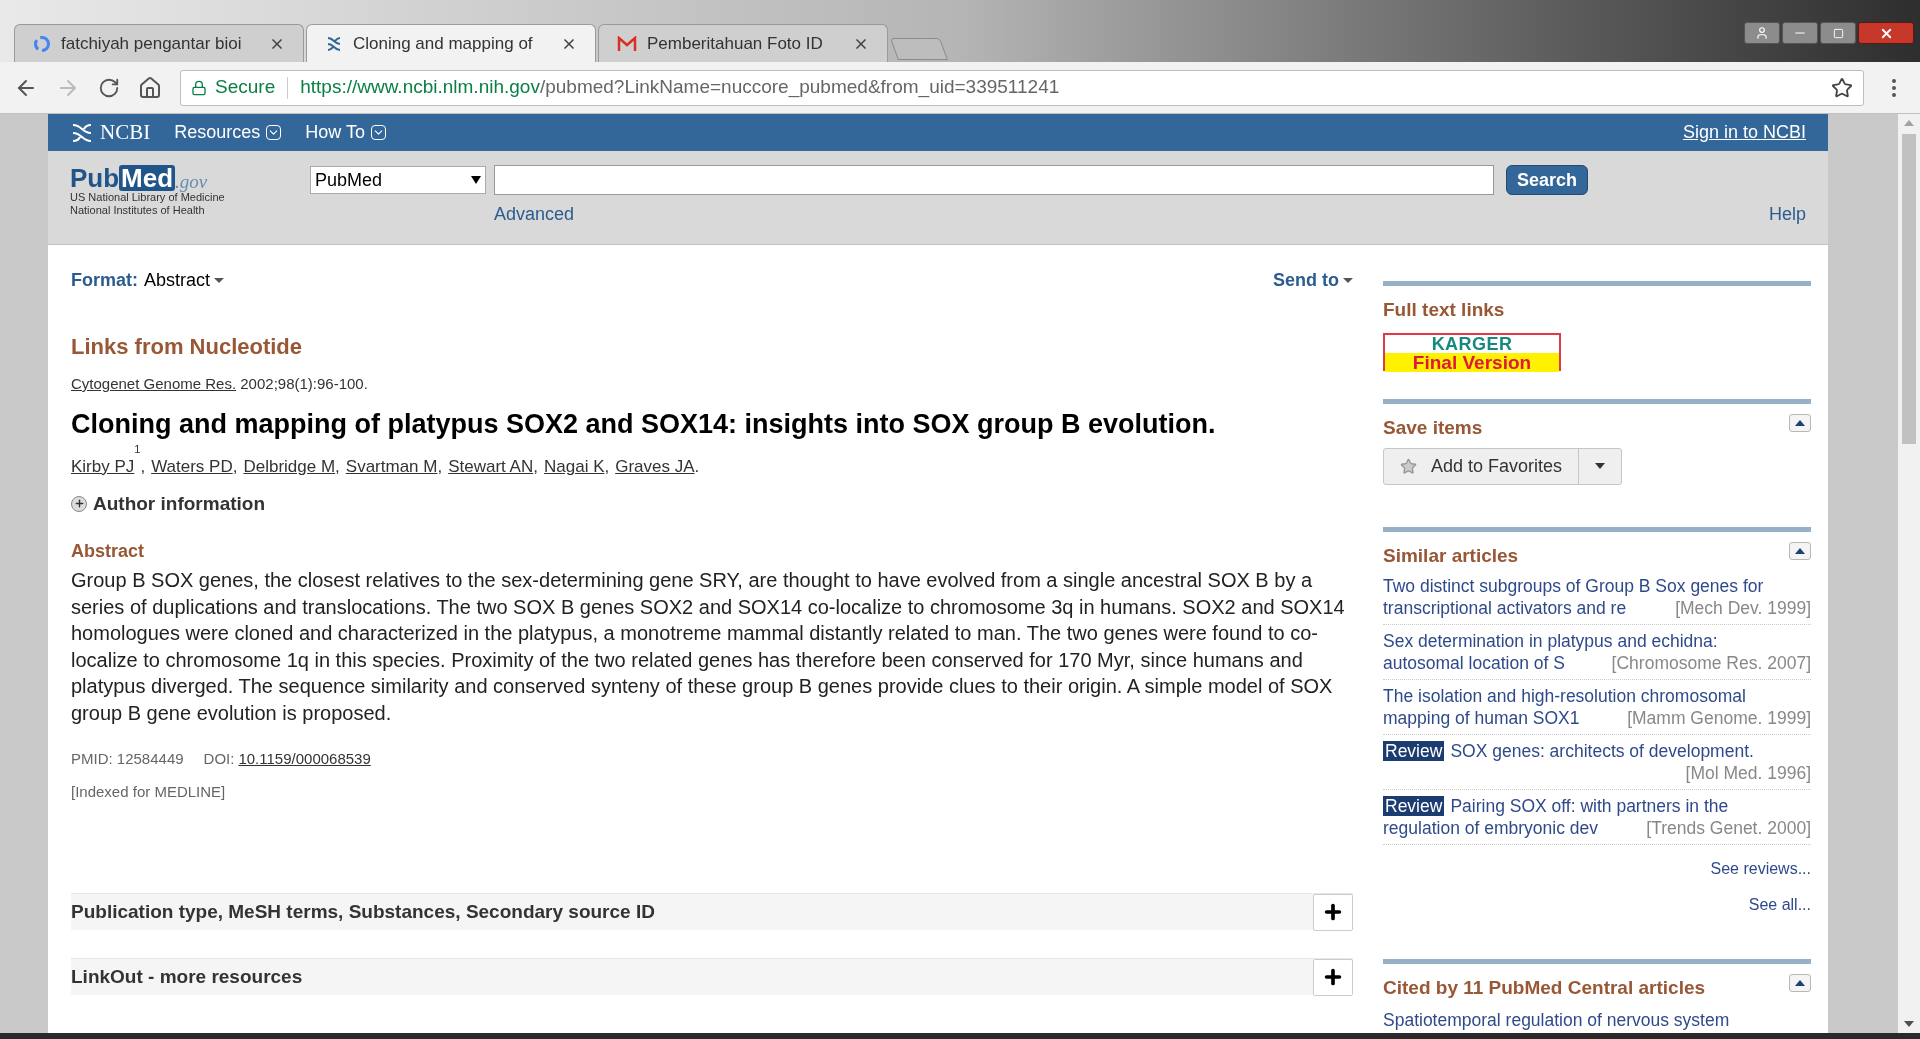 This screenshot has width=1920, height=1039. Describe the element at coordinates (443, 43) in the screenshot. I see `tab-title: Cloning and mapping of` at that location.